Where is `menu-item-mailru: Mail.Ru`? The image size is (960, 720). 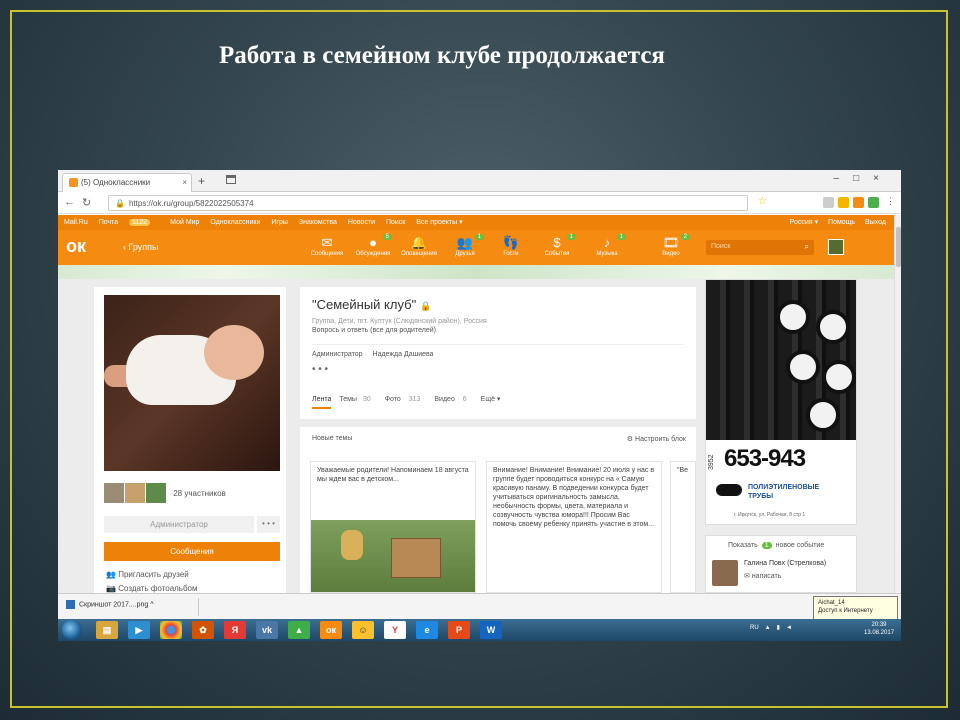
menu-item-mailru: Mail.Ru is located at coordinates (76, 222).